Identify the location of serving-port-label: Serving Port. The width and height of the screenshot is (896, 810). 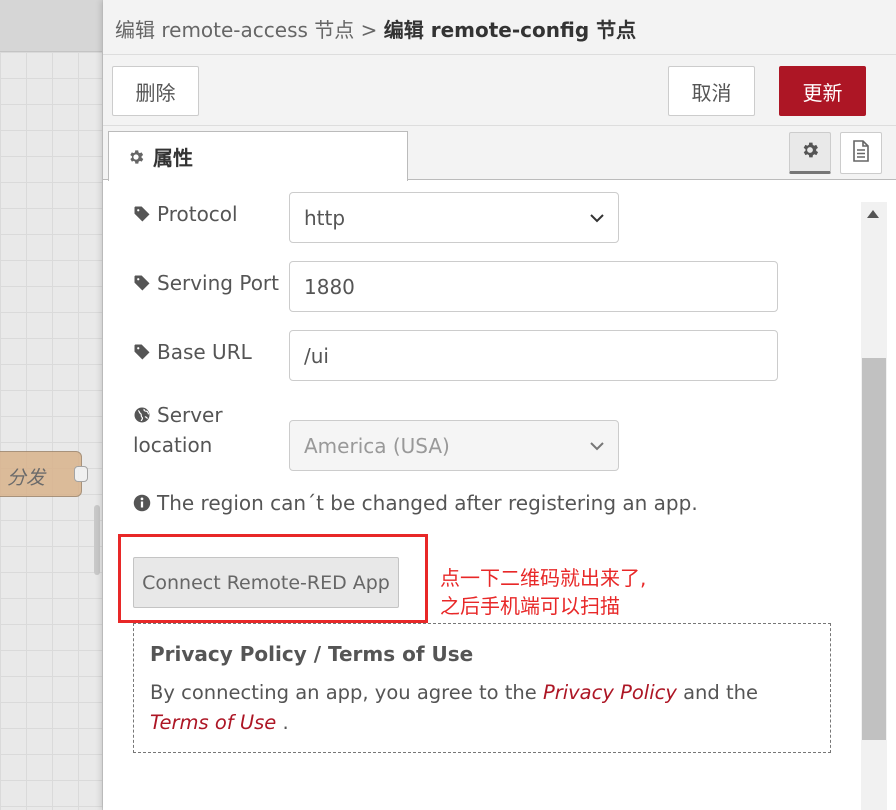
(206, 283).